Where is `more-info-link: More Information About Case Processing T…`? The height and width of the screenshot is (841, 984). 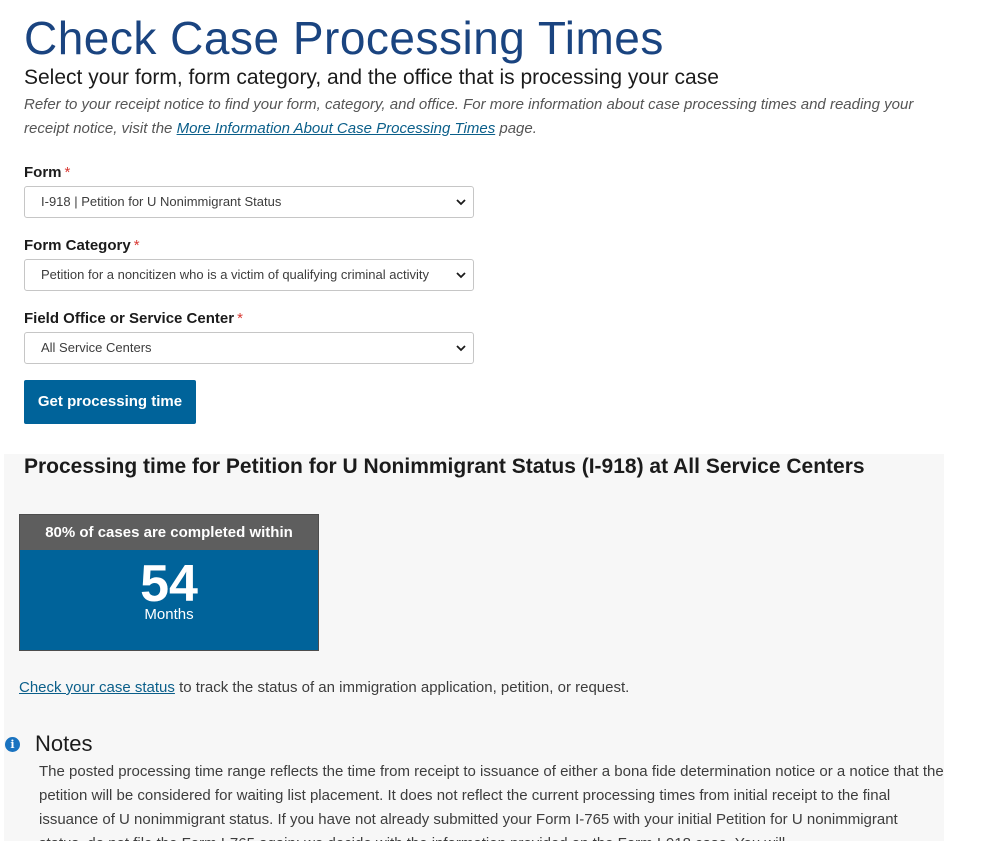
more-info-link: More Information About Case Processing T… is located at coordinates (336, 128).